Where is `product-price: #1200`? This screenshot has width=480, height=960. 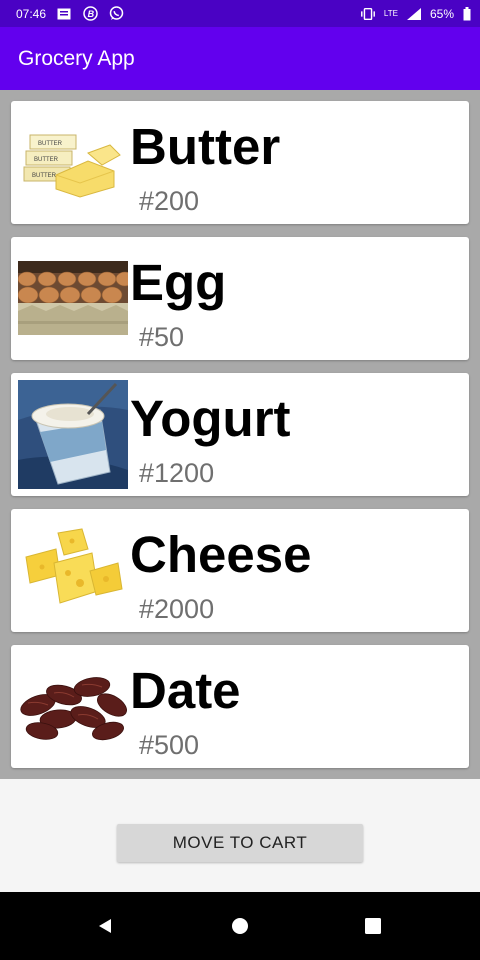 product-price: #1200 is located at coordinates (177, 473).